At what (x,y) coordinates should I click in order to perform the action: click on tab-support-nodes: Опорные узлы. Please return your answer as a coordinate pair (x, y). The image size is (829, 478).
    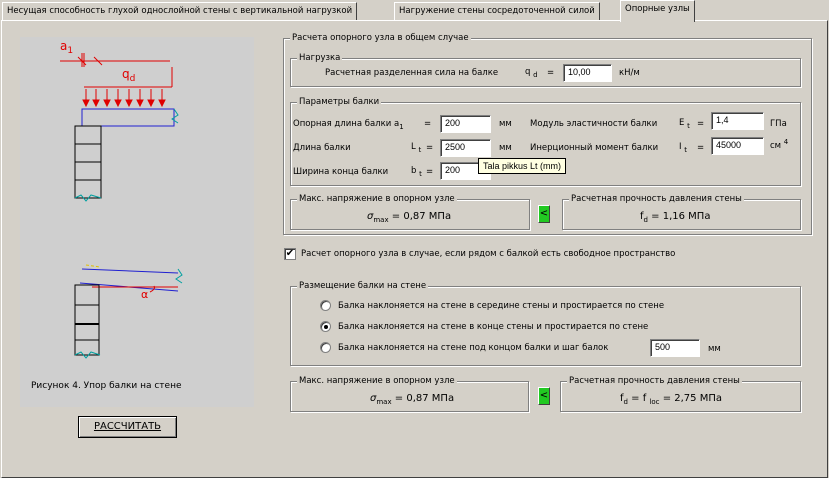
    Looking at the image, I should click on (657, 11).